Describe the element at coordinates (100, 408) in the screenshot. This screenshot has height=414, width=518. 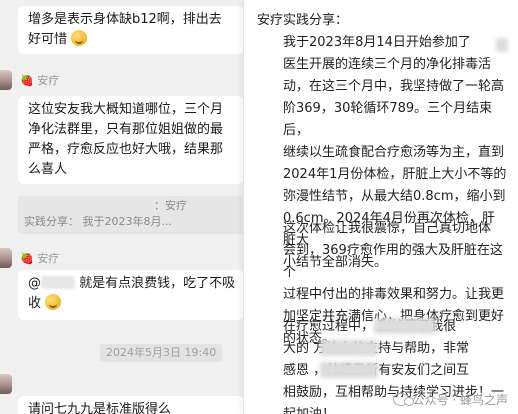
I see `message-4-text: 请问七九九是标准版得么` at that location.